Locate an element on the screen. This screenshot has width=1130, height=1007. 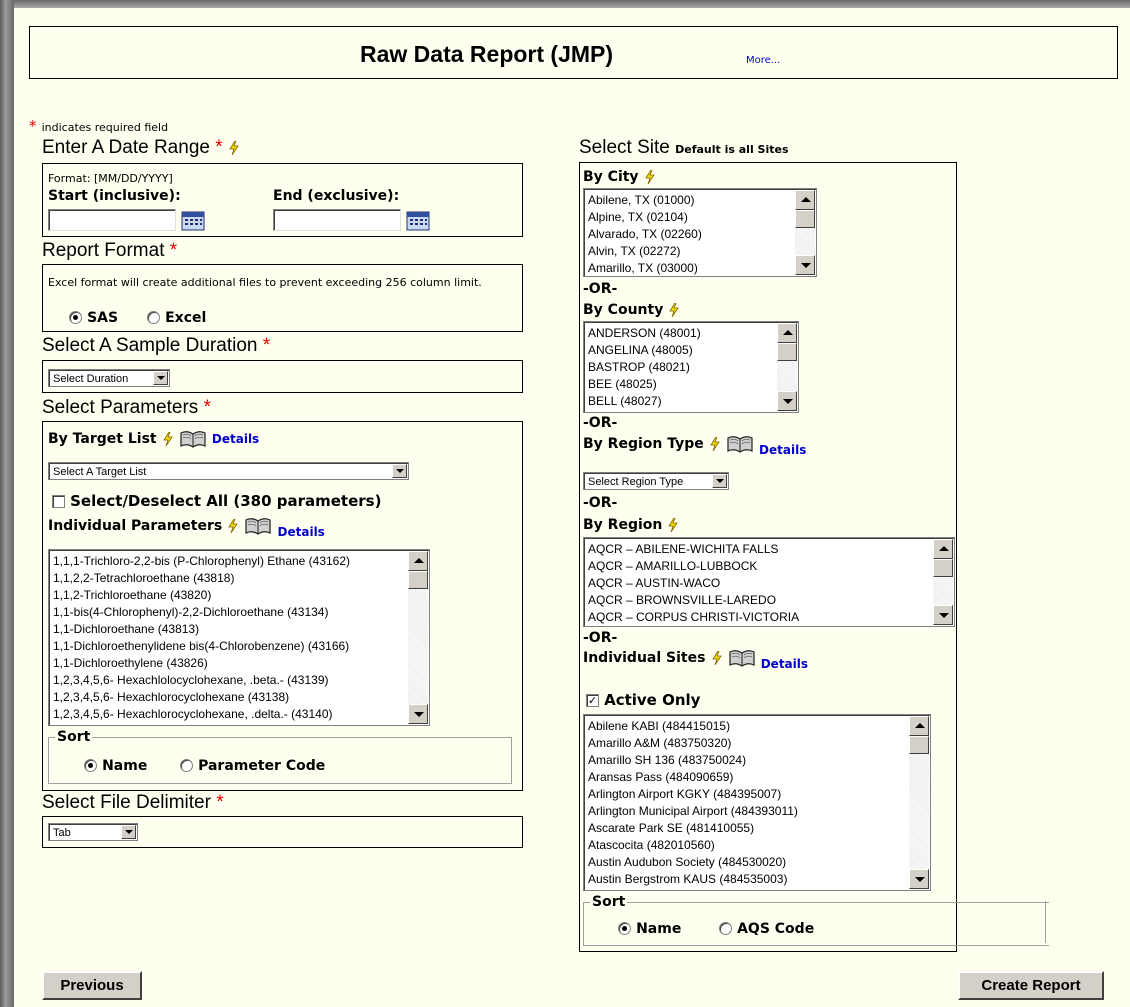
sas-radio is located at coordinates (75, 317).